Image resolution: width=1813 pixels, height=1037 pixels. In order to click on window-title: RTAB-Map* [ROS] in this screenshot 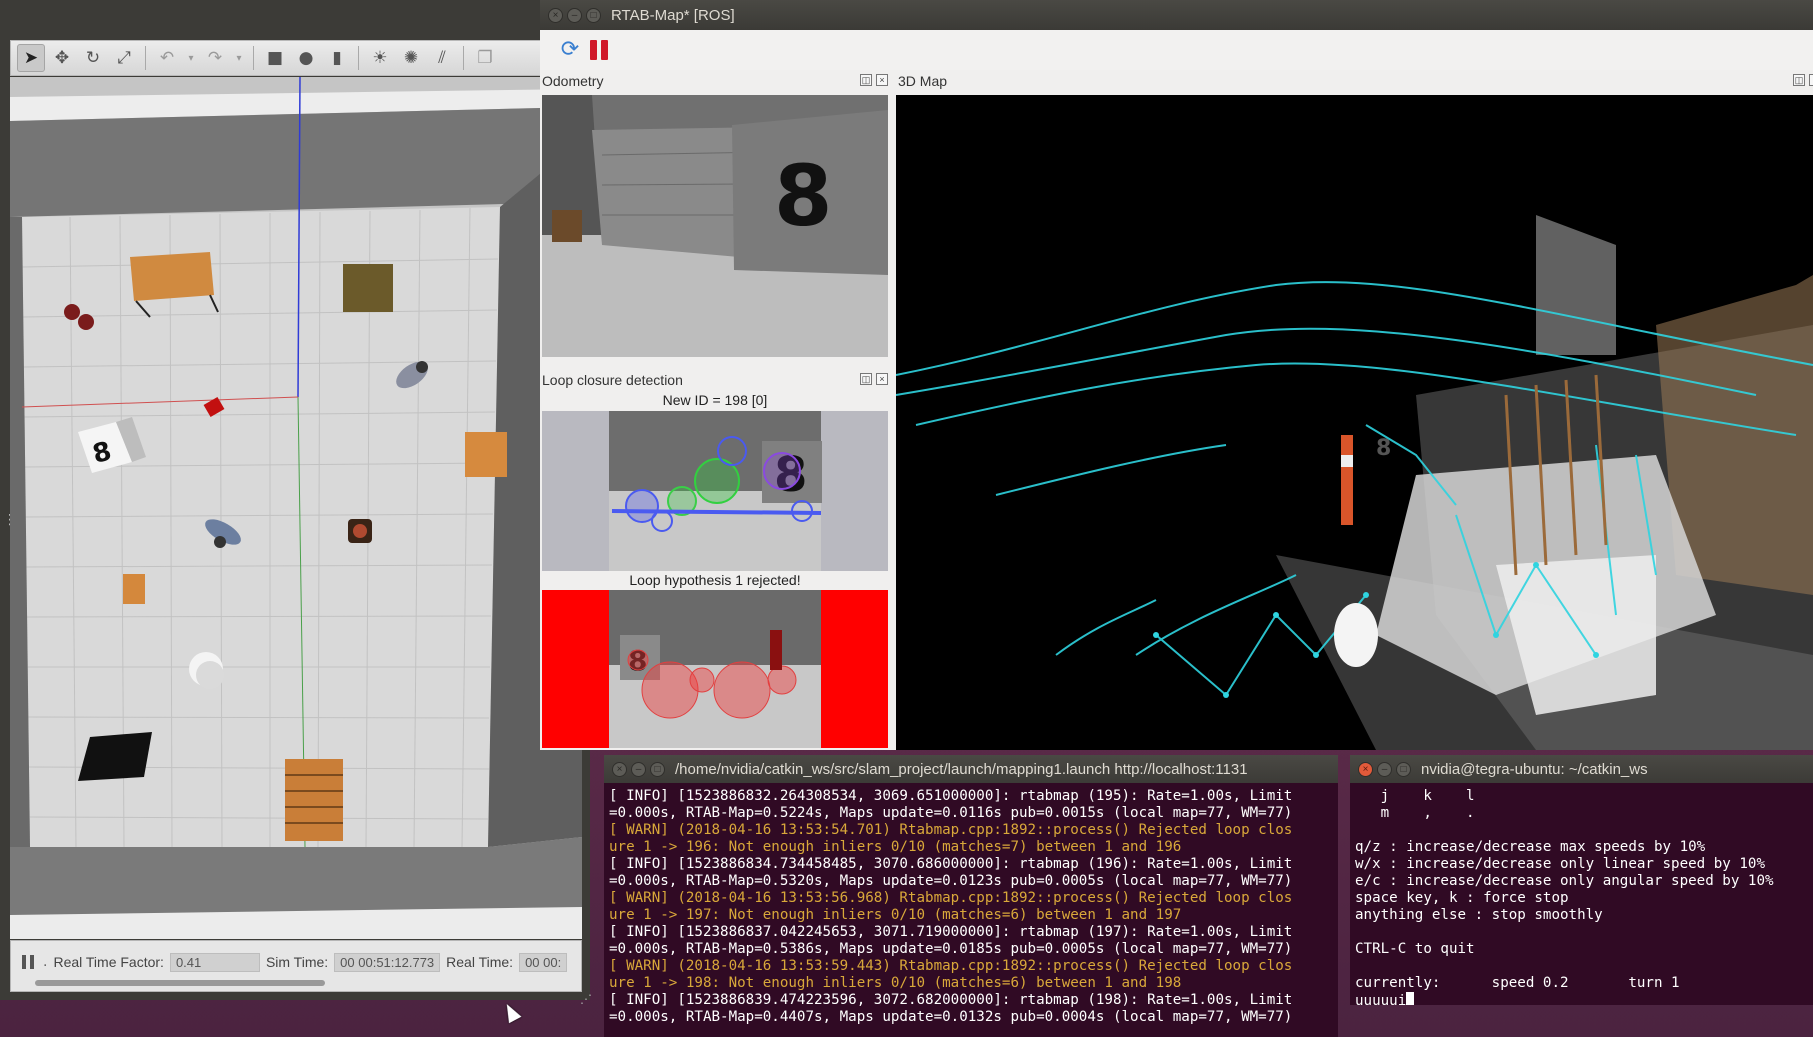, I will do `click(673, 15)`.